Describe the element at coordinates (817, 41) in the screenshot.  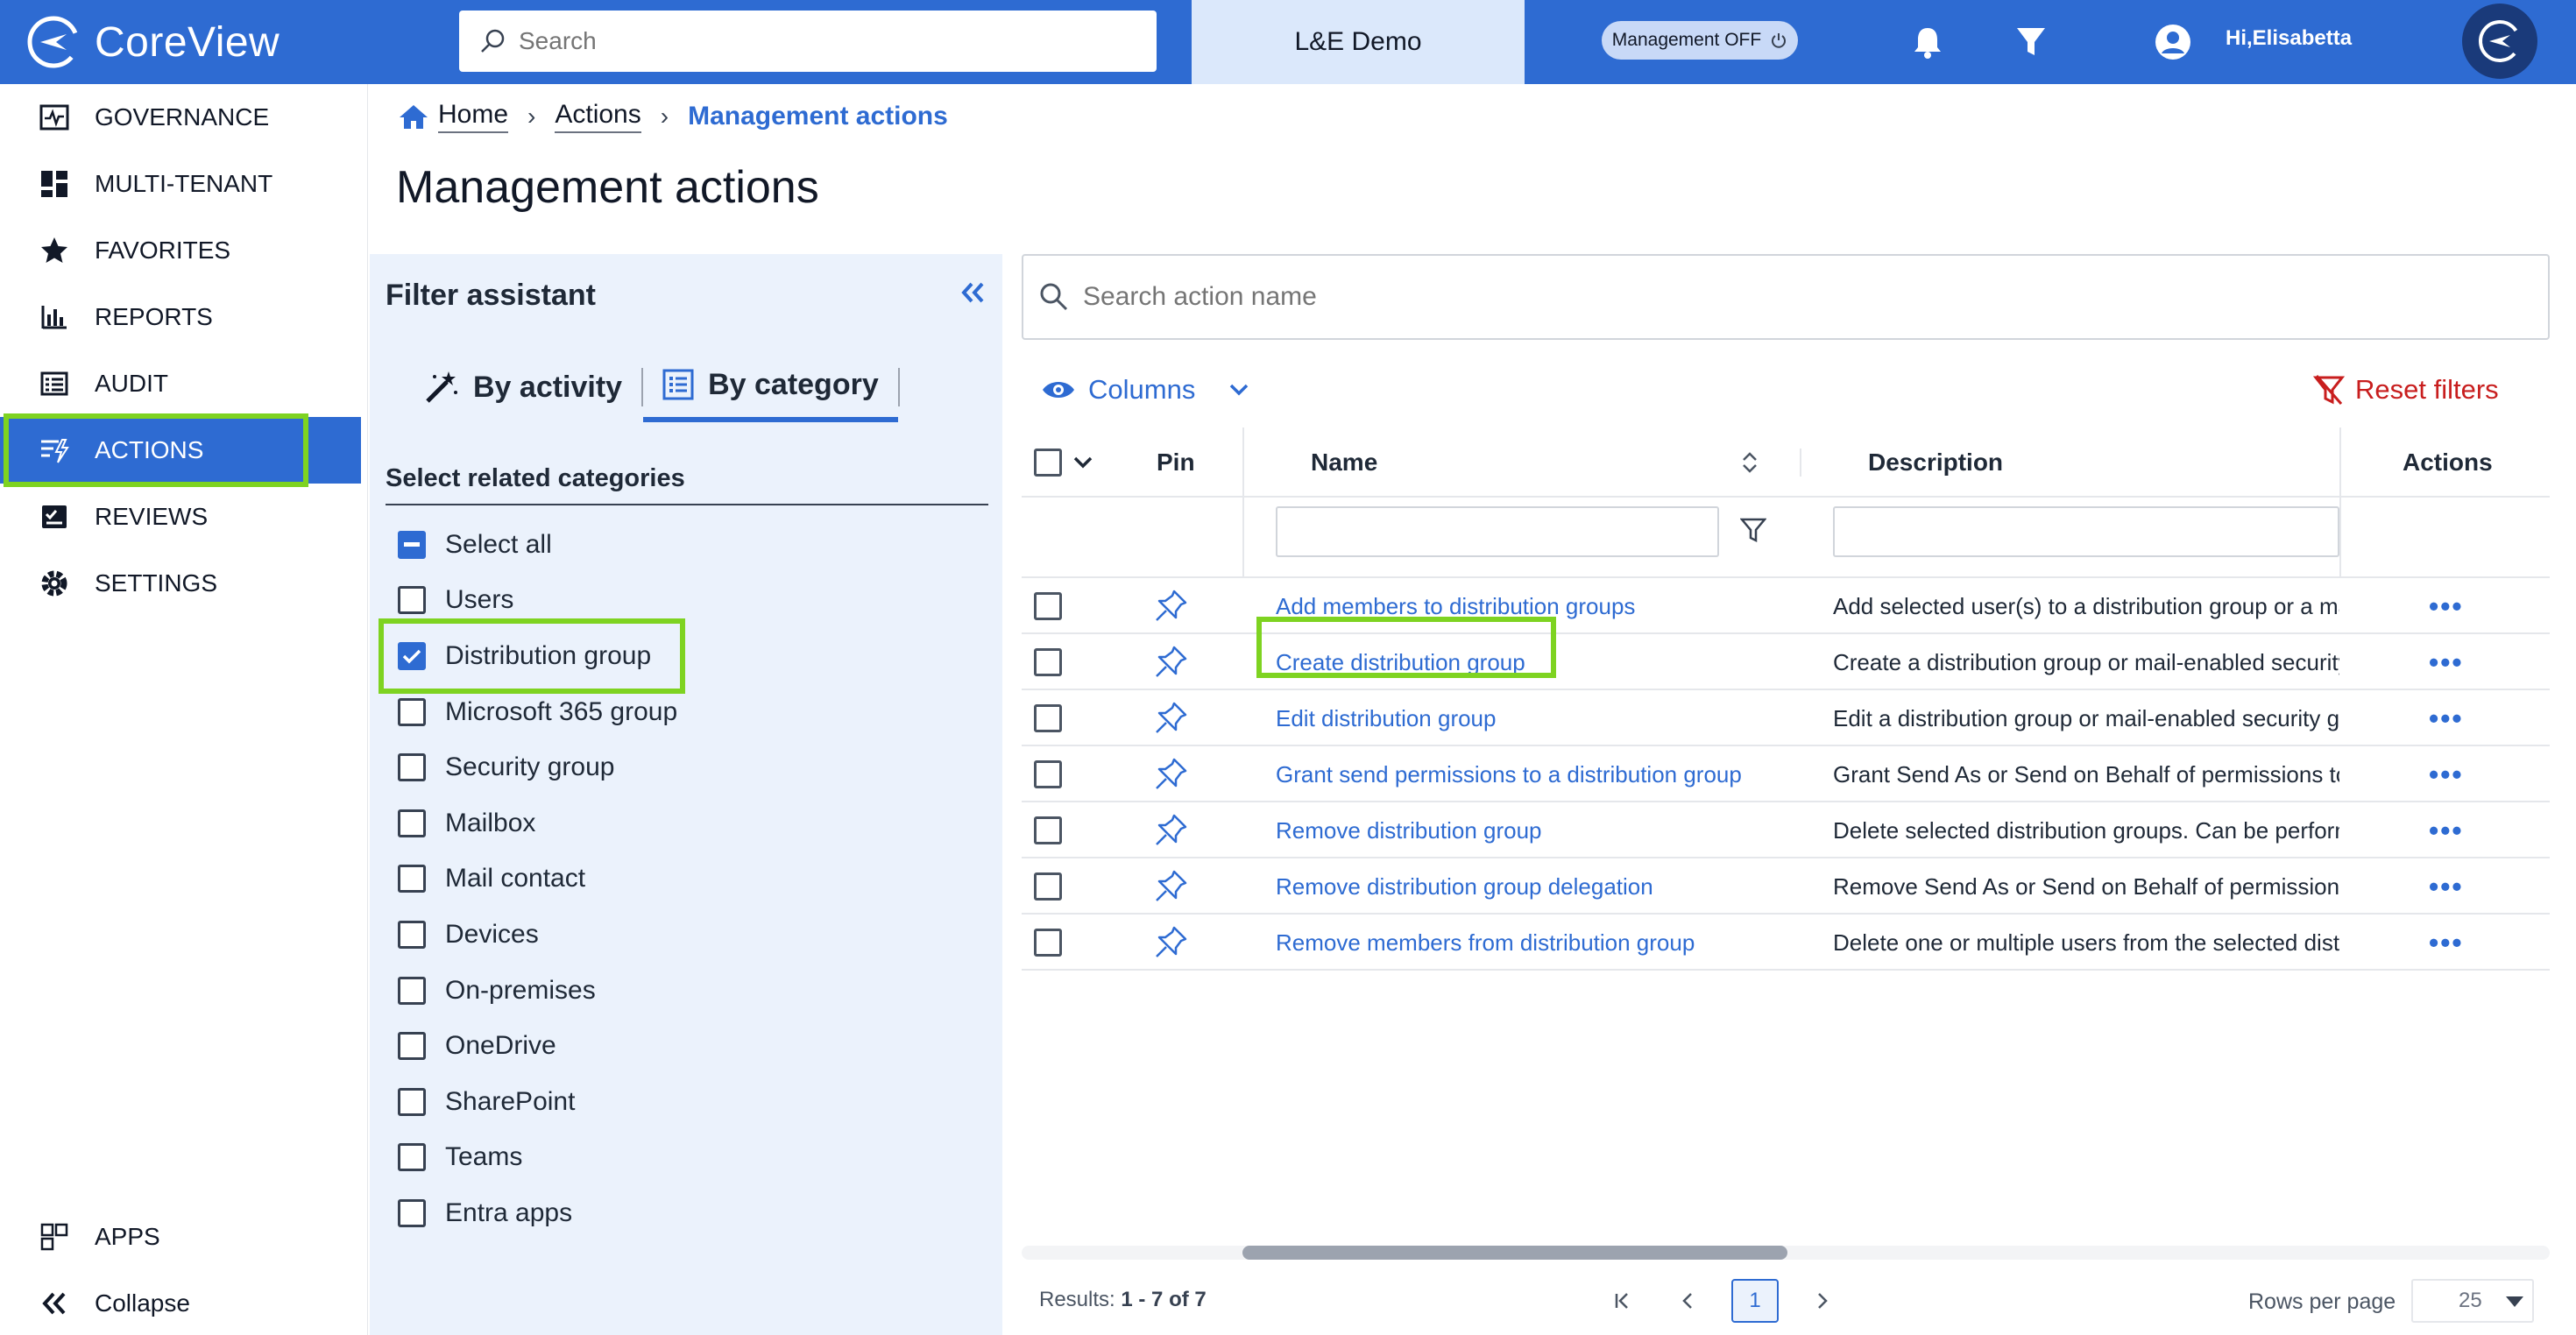
I see `global-search-input` at that location.